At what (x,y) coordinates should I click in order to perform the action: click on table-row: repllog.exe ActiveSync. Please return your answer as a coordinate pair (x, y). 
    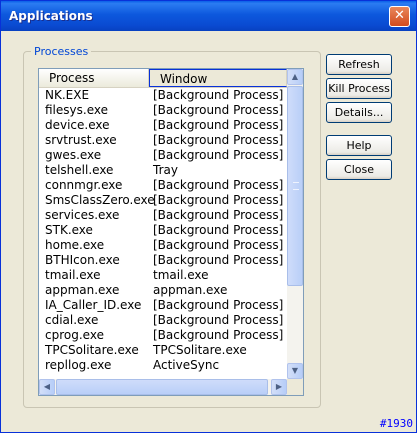
    Looking at the image, I should click on (163, 365).